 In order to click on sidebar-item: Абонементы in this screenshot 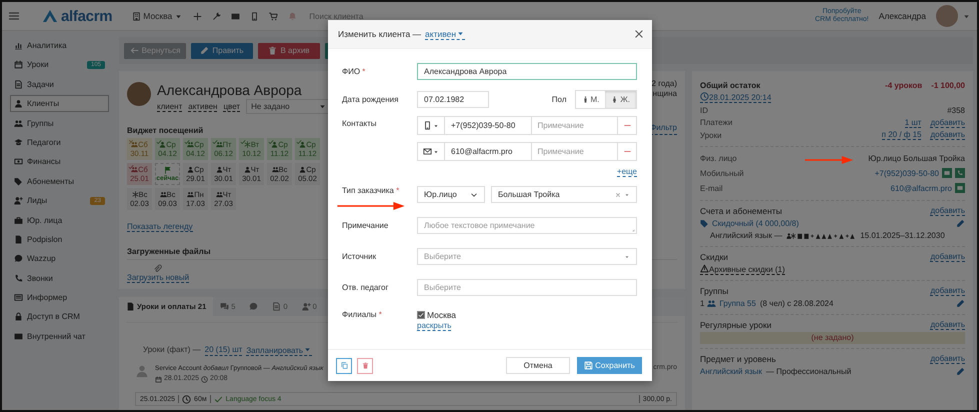, I will do `click(59, 181)`.